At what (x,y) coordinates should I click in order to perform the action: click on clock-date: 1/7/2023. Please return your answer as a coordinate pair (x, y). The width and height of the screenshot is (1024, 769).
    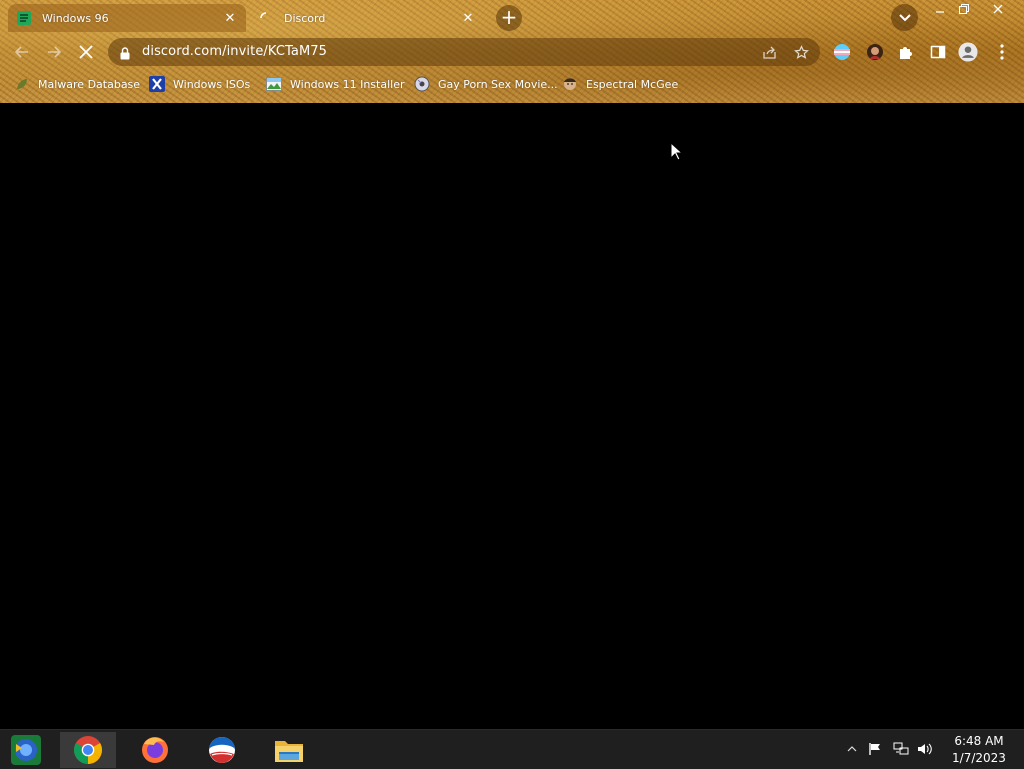
    Looking at the image, I should click on (979, 758).